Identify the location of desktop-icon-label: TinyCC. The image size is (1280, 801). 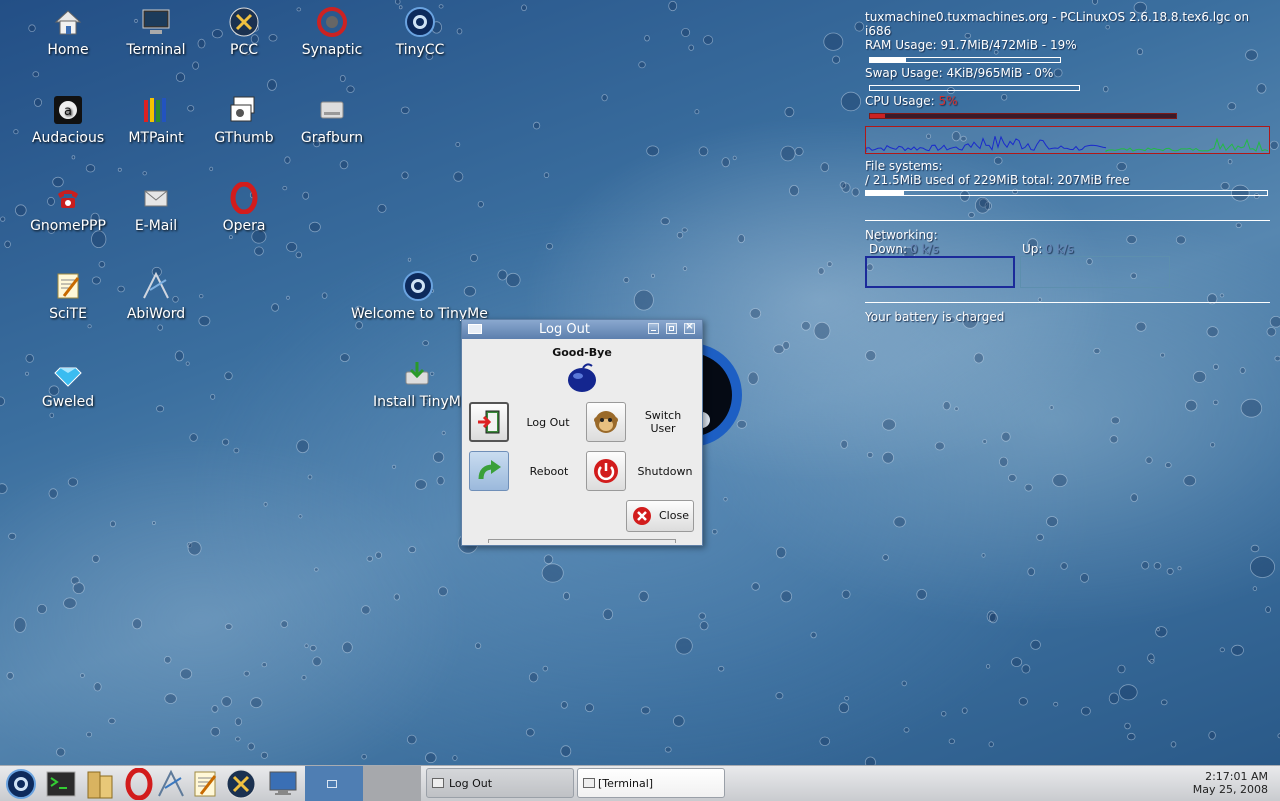
(420, 50).